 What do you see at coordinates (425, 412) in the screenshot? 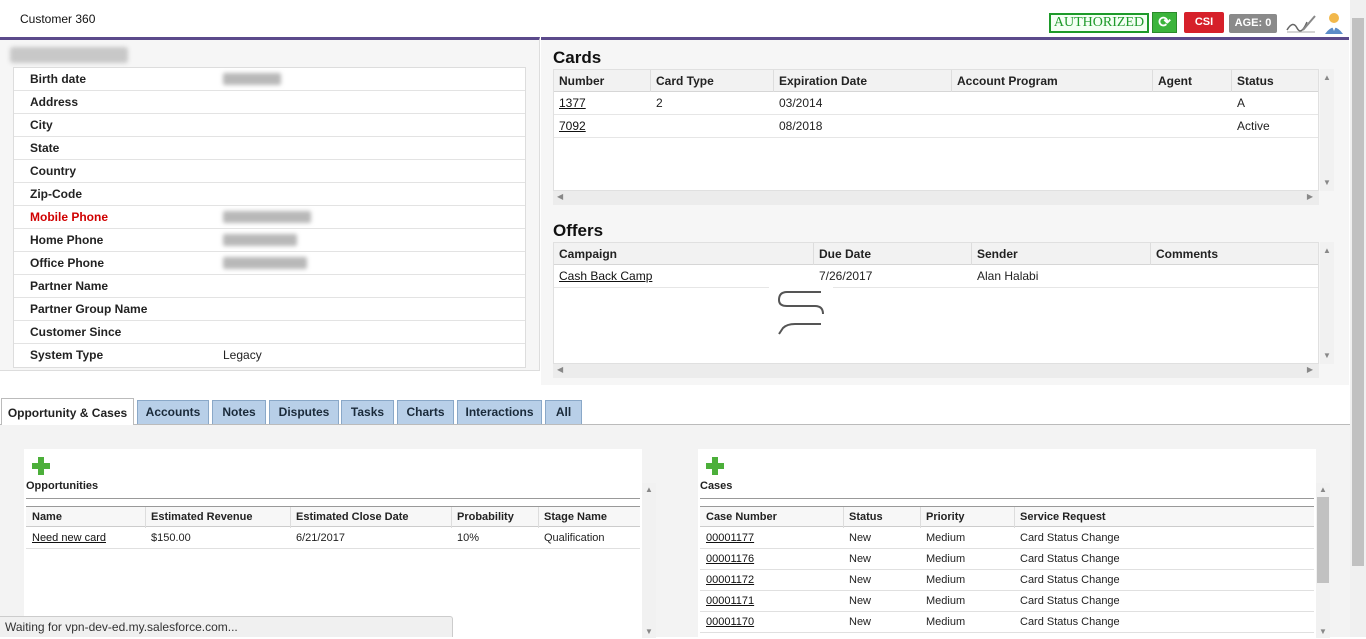
I see `tab-charts: Charts` at bounding box center [425, 412].